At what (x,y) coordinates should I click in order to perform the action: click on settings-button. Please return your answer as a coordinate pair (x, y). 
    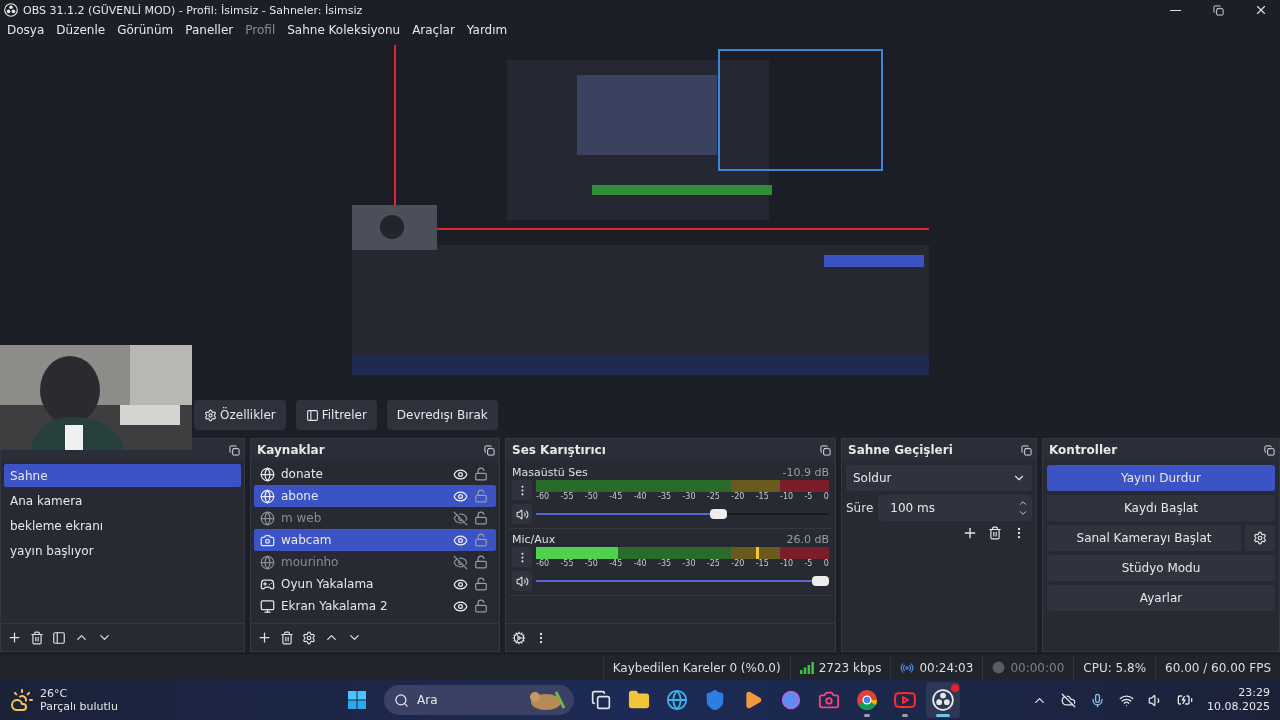
    Looking at the image, I should click on (1260, 538).